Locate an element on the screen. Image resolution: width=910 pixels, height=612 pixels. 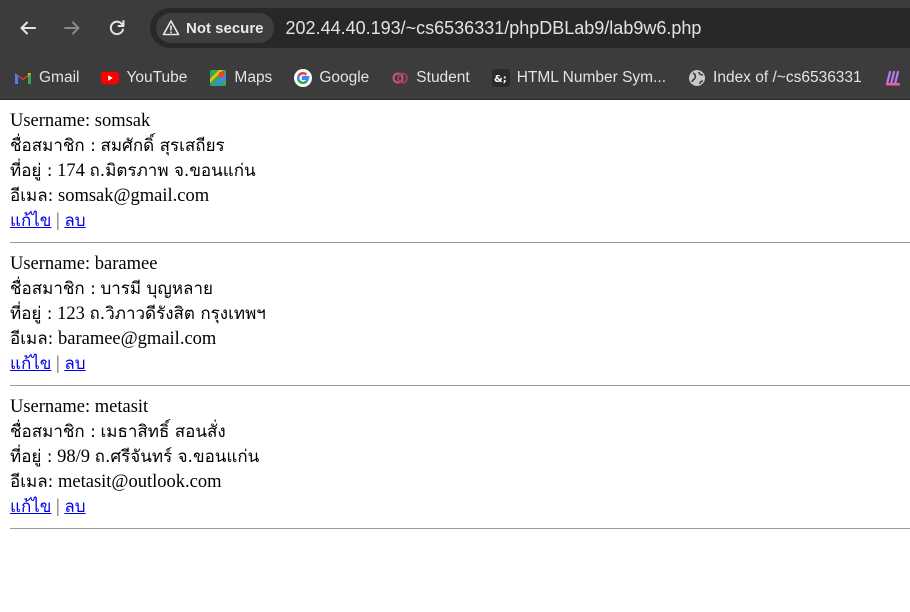
address-number: 98/9 is located at coordinates (74, 457).